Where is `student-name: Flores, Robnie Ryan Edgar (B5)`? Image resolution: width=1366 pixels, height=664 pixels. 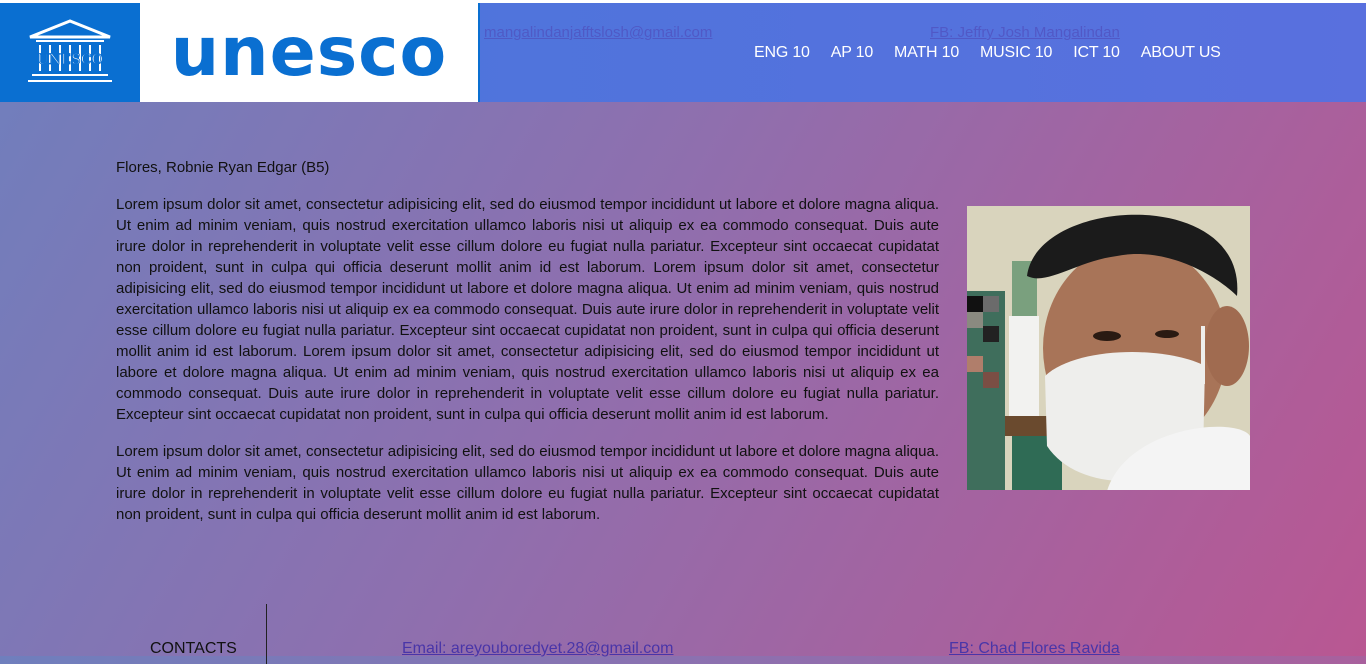
student-name: Flores, Robnie Ryan Edgar (B5) is located at coordinates (223, 167).